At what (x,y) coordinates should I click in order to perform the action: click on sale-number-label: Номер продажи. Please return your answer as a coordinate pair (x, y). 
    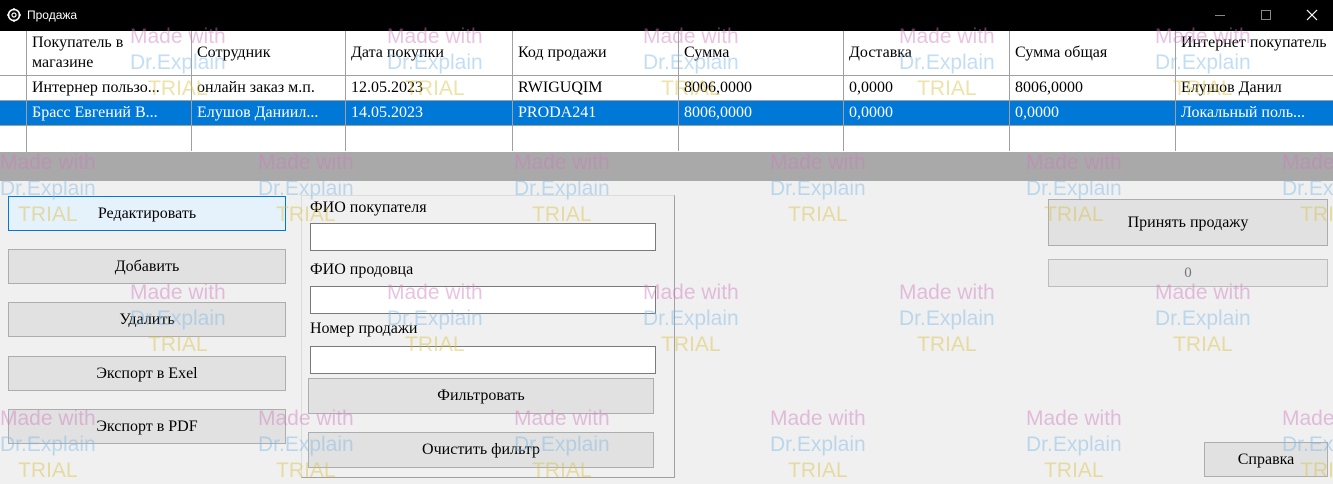
    Looking at the image, I should click on (364, 328).